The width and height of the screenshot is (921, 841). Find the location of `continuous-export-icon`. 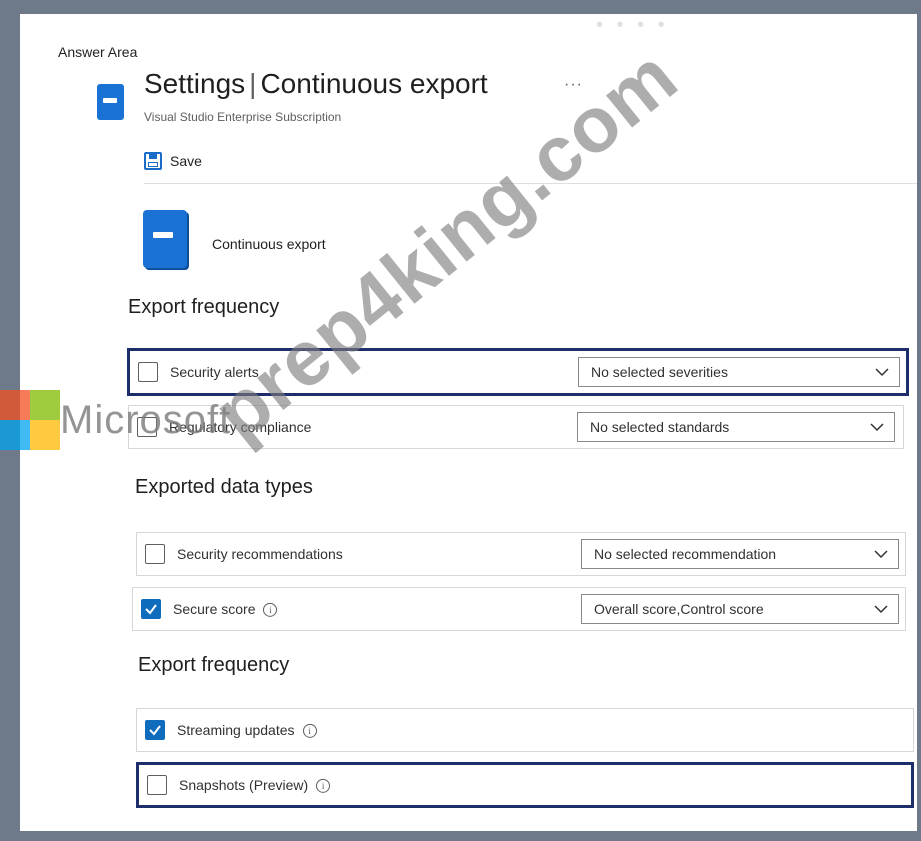

continuous-export-icon is located at coordinates (165, 239).